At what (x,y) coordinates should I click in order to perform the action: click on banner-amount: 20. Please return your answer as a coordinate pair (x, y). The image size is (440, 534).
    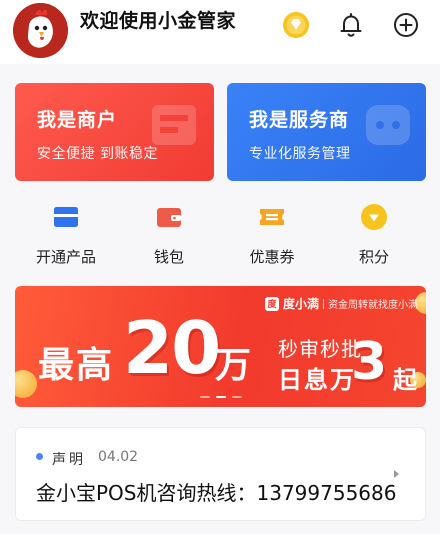
    Looking at the image, I should click on (172, 348).